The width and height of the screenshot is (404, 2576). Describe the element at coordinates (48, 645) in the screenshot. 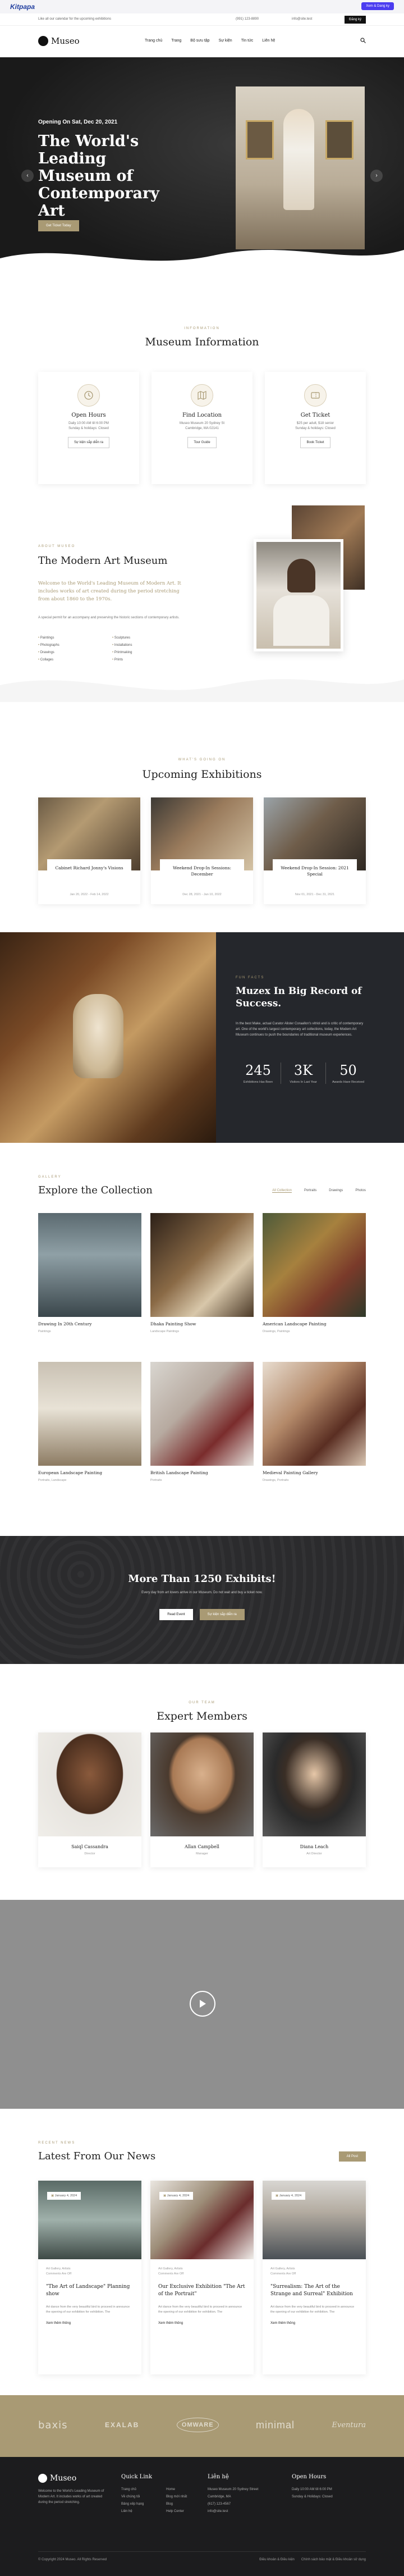

I see `about-list-item: • Photographs` at that location.